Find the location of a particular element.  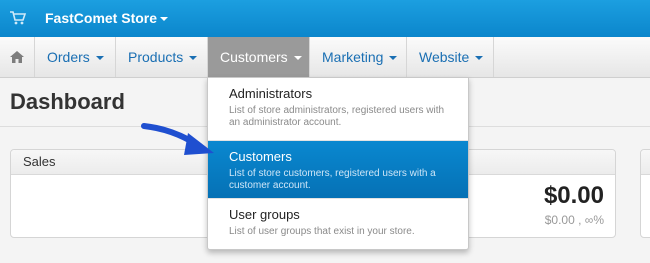

side-panel-header is located at coordinates (645, 162).